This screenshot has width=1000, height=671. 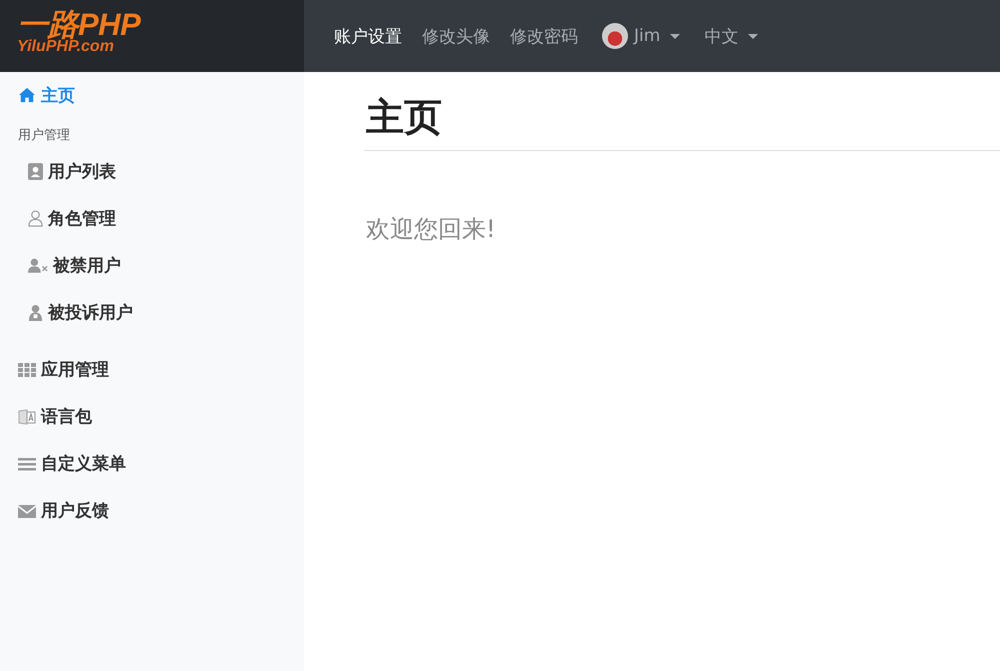 I want to click on user-badge-icon, so click(x=35, y=312).